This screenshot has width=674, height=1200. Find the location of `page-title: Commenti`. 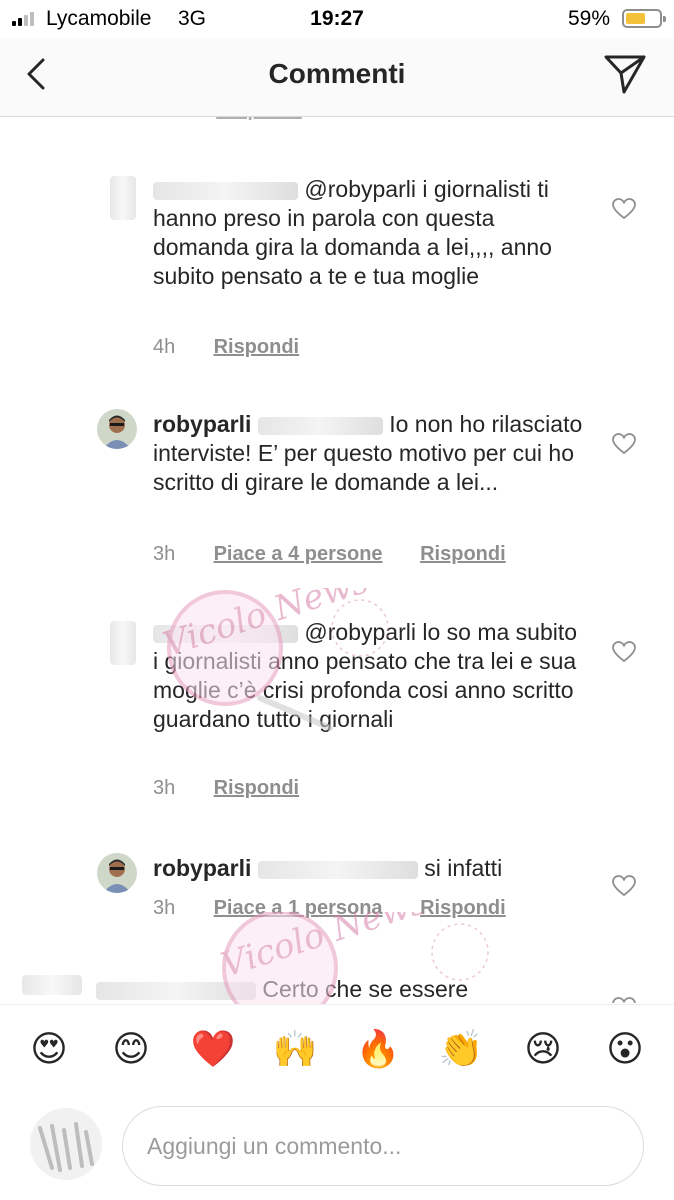

page-title: Commenti is located at coordinates (337, 73).